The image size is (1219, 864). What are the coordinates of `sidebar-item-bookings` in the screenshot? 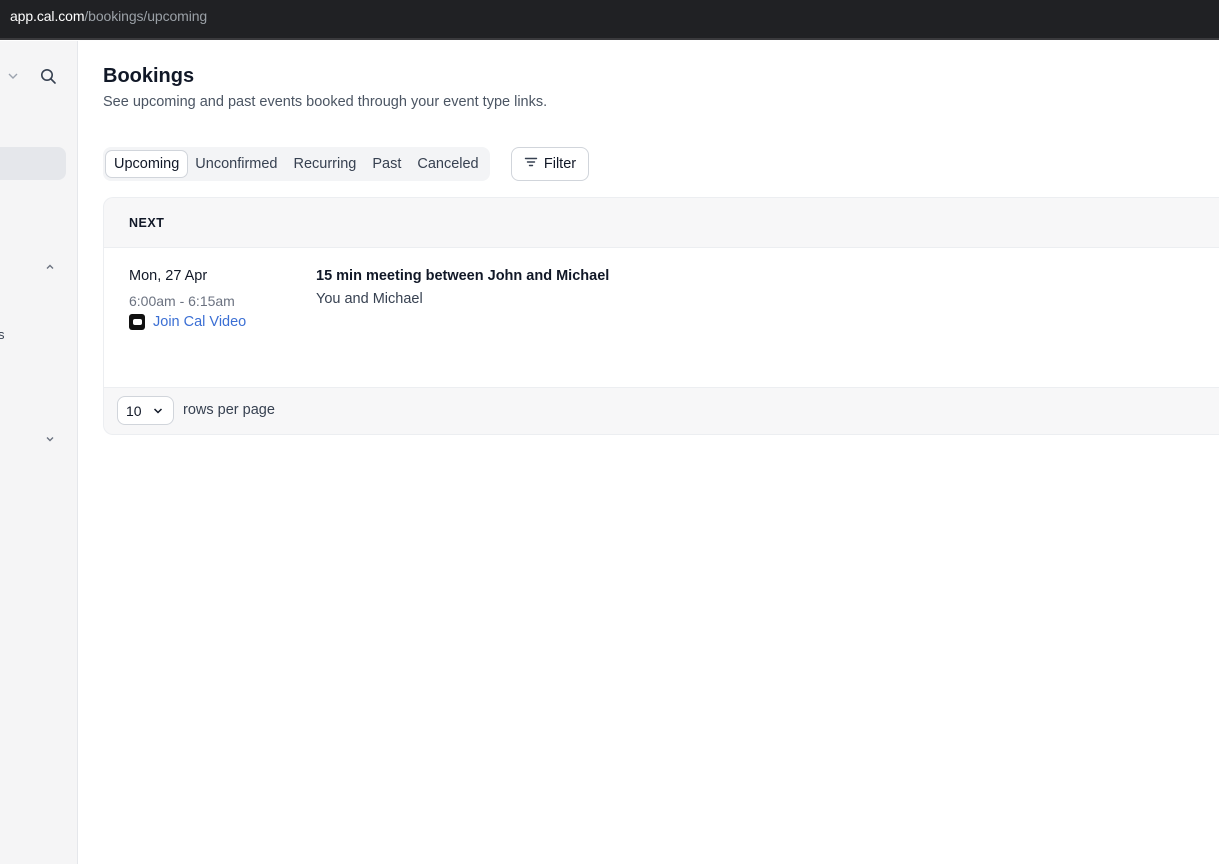 It's located at (33, 163).